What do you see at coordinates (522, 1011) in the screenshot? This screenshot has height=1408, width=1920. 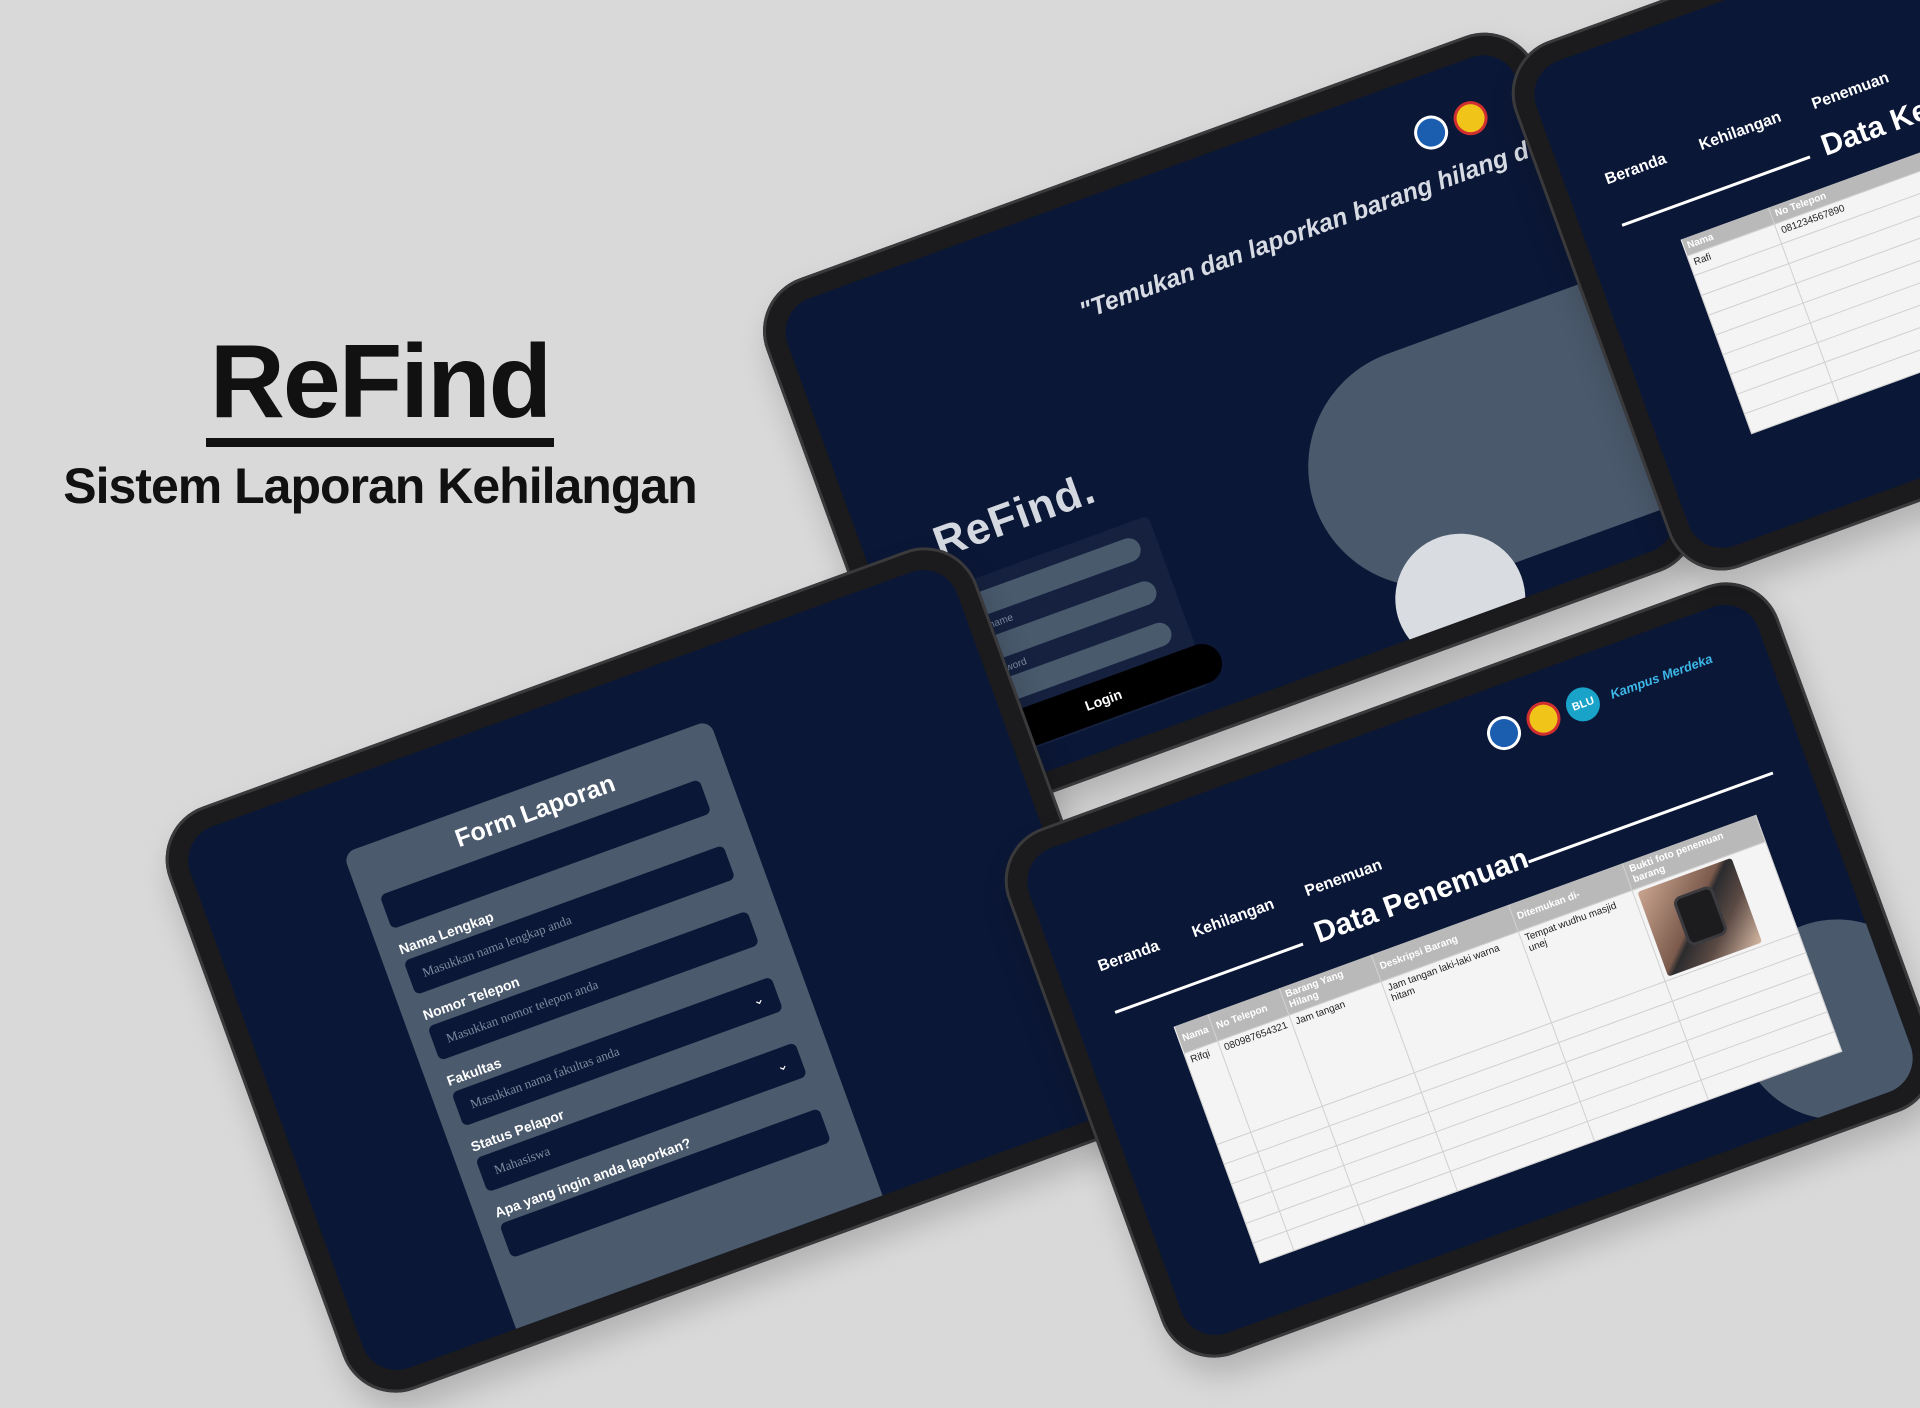 I see `telepon-placeholder: Masukkan nomor telepon anda` at bounding box center [522, 1011].